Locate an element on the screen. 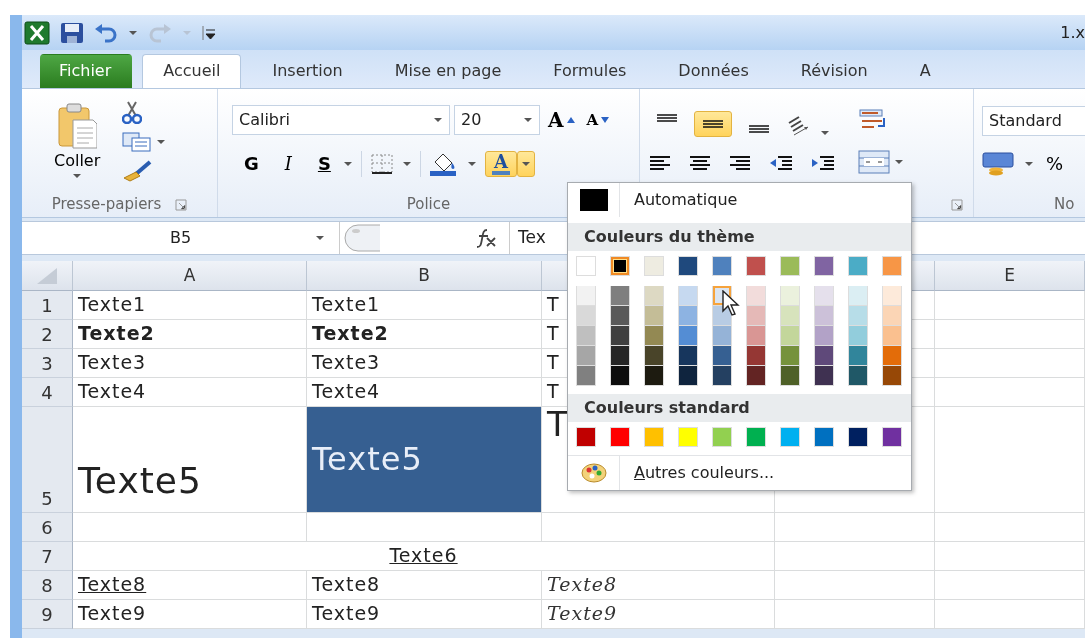 The height and width of the screenshot is (638, 1085). paste-button: Coller is located at coordinates (77, 141).